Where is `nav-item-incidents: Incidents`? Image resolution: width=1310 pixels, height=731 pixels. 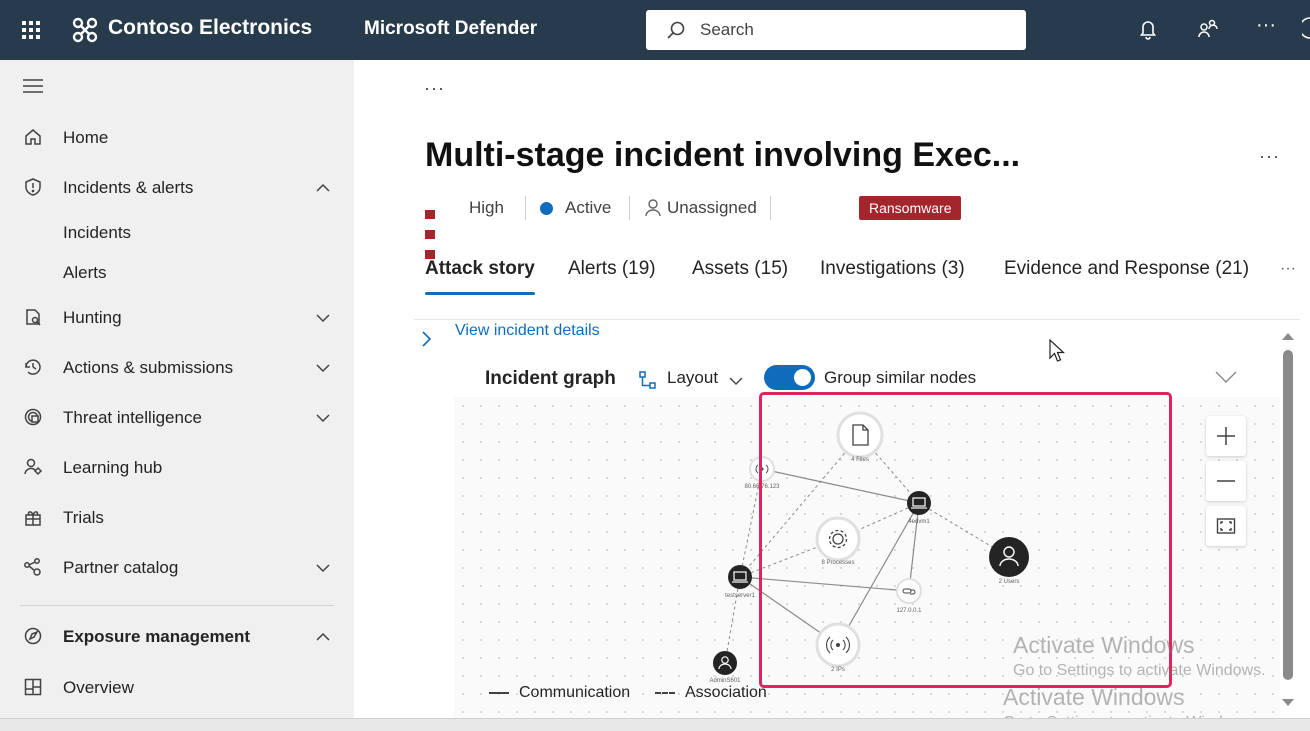 nav-item-incidents: Incidents is located at coordinates (177, 232).